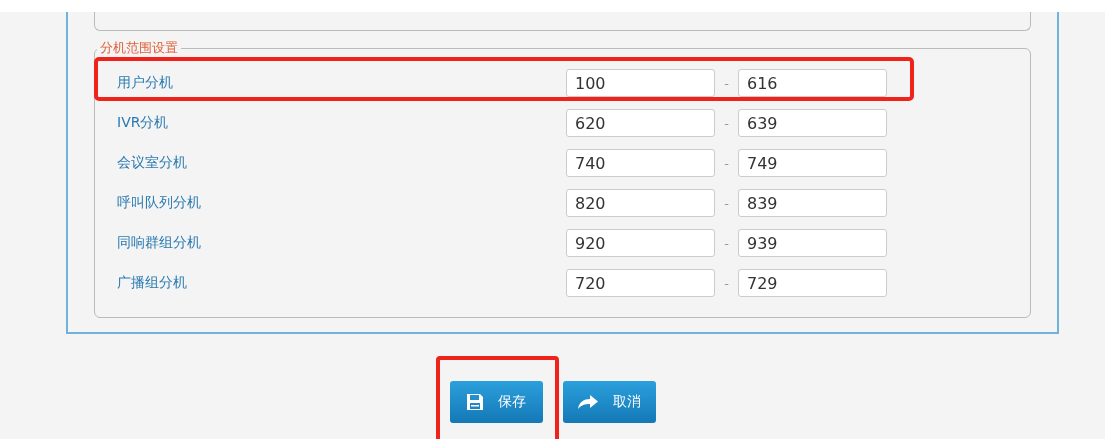 This screenshot has height=439, width=1105. What do you see at coordinates (640, 123) in the screenshot?
I see `range-start-field: 620` at bounding box center [640, 123].